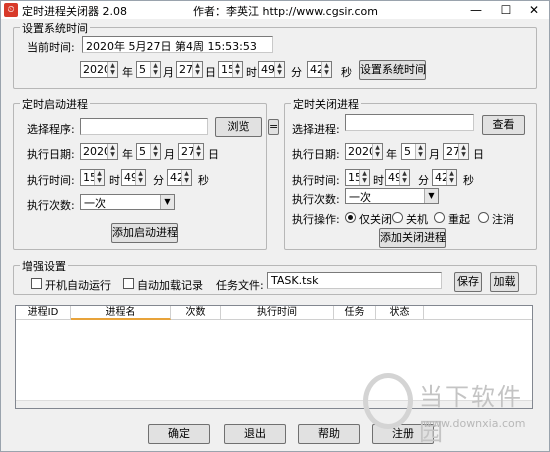 This screenshot has height=452, width=550. Describe the element at coordinates (316, 180) in the screenshot. I see `close-time-label: 执行时间:` at that location.